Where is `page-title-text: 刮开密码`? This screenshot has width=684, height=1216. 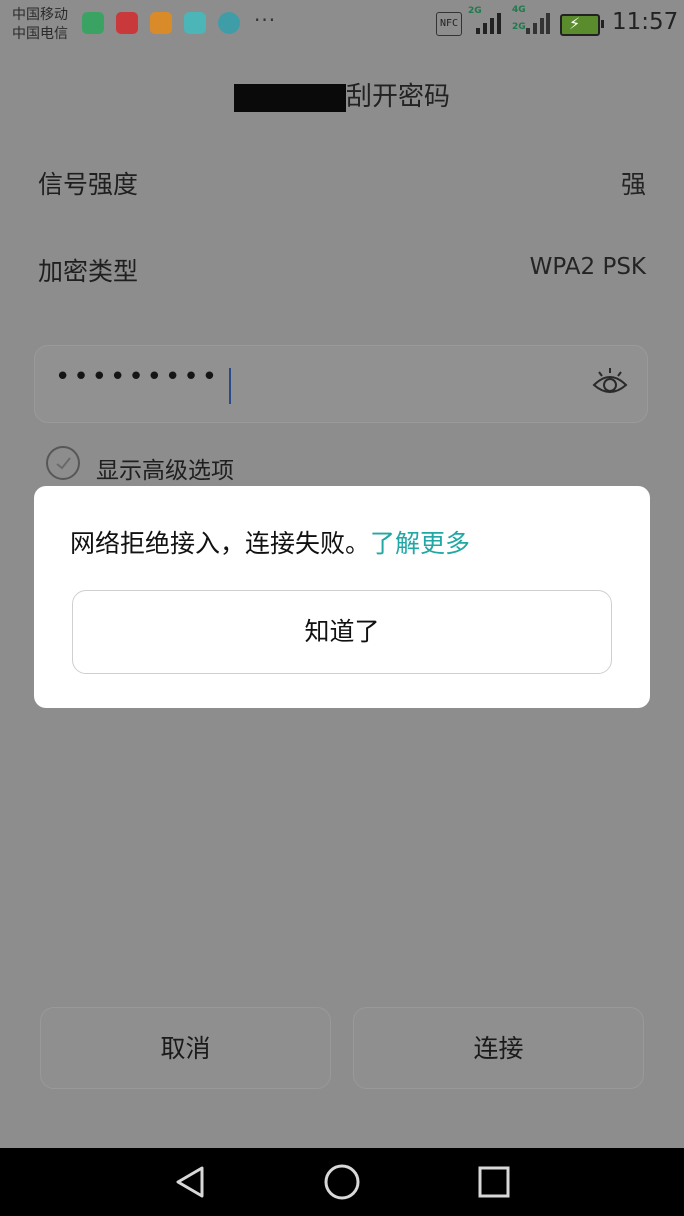 page-title-text: 刮开密码 is located at coordinates (397, 97).